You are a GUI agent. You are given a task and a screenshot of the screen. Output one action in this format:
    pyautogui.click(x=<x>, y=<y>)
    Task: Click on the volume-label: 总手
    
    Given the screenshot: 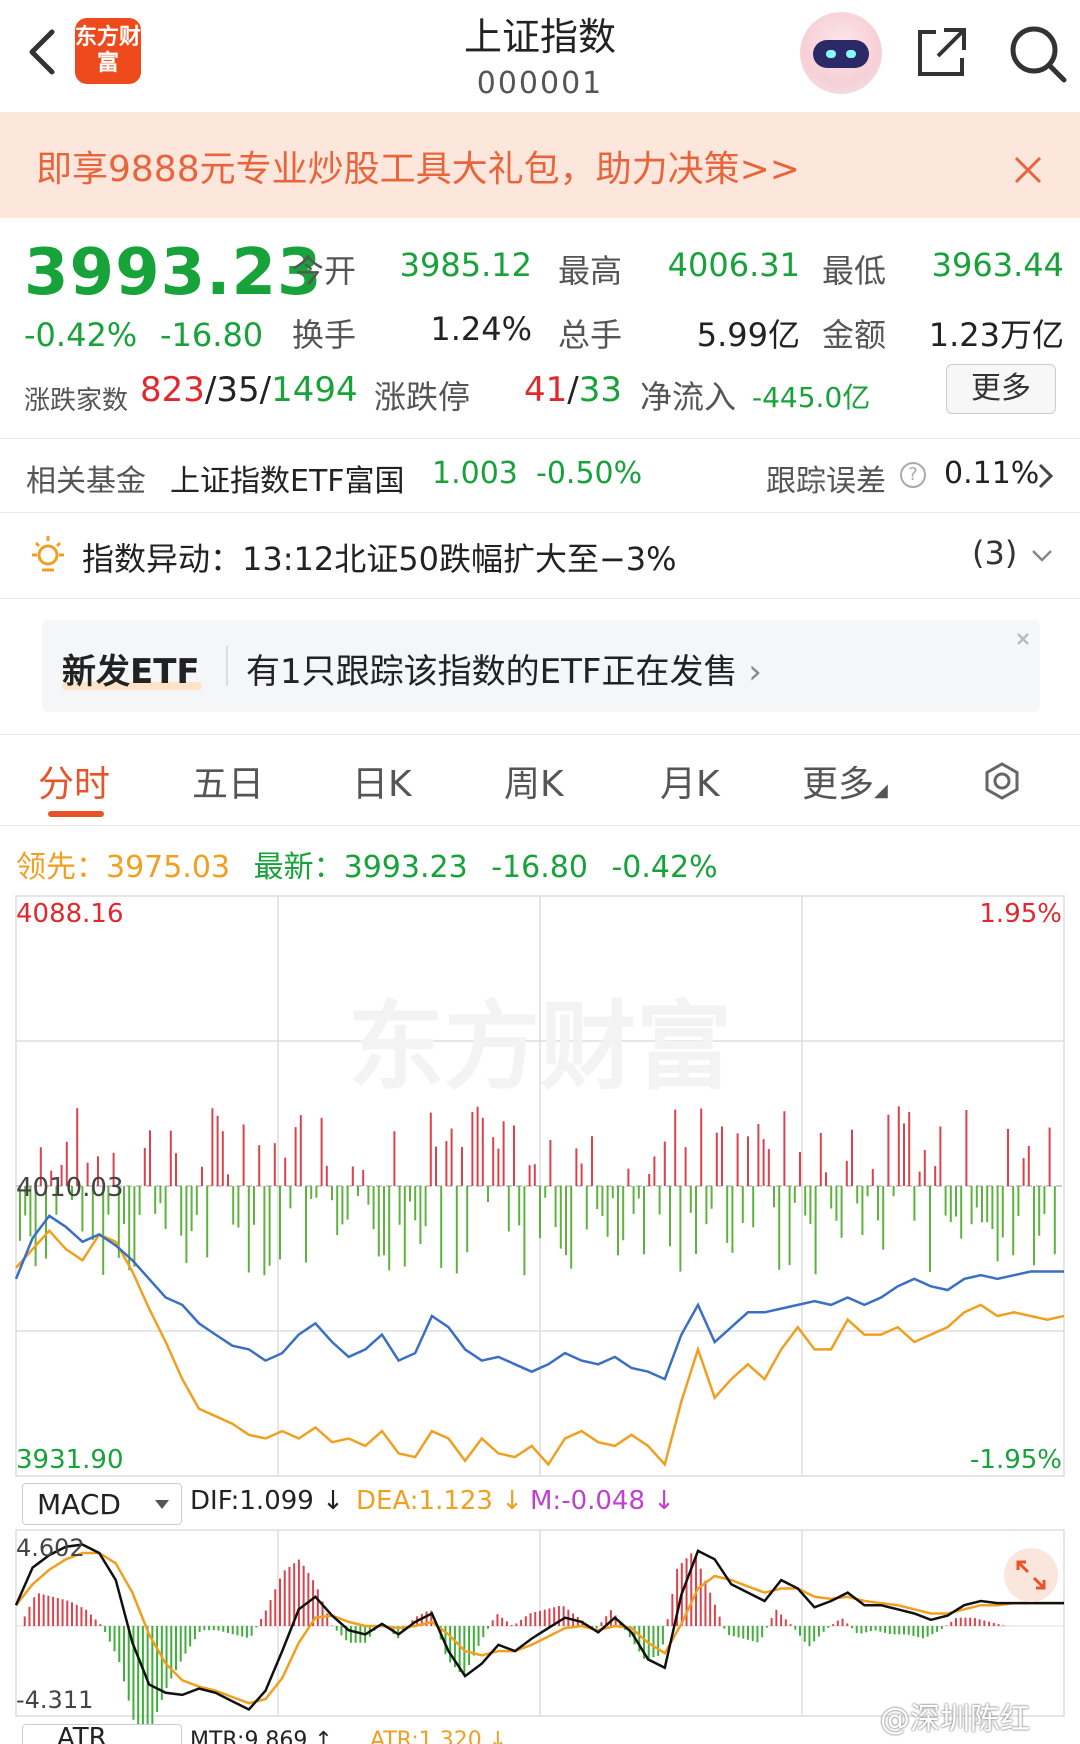 What is the action you would take?
    pyautogui.click(x=590, y=335)
    